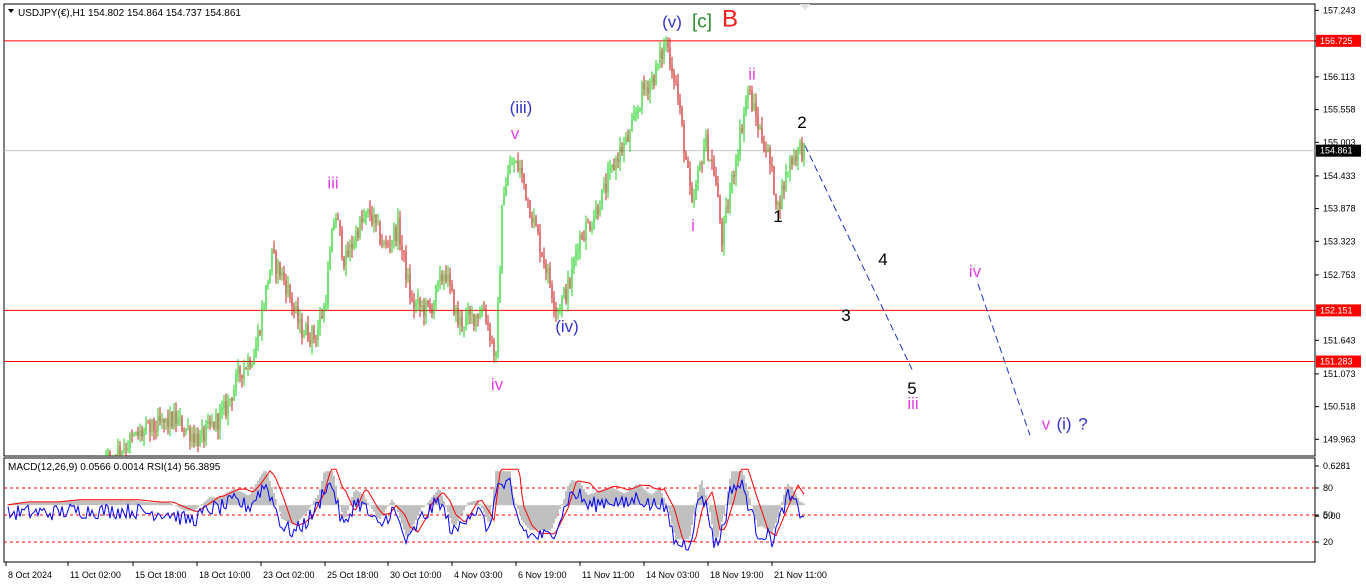 Image resolution: width=1366 pixels, height=588 pixels. I want to click on wave-label: 3, so click(845, 315).